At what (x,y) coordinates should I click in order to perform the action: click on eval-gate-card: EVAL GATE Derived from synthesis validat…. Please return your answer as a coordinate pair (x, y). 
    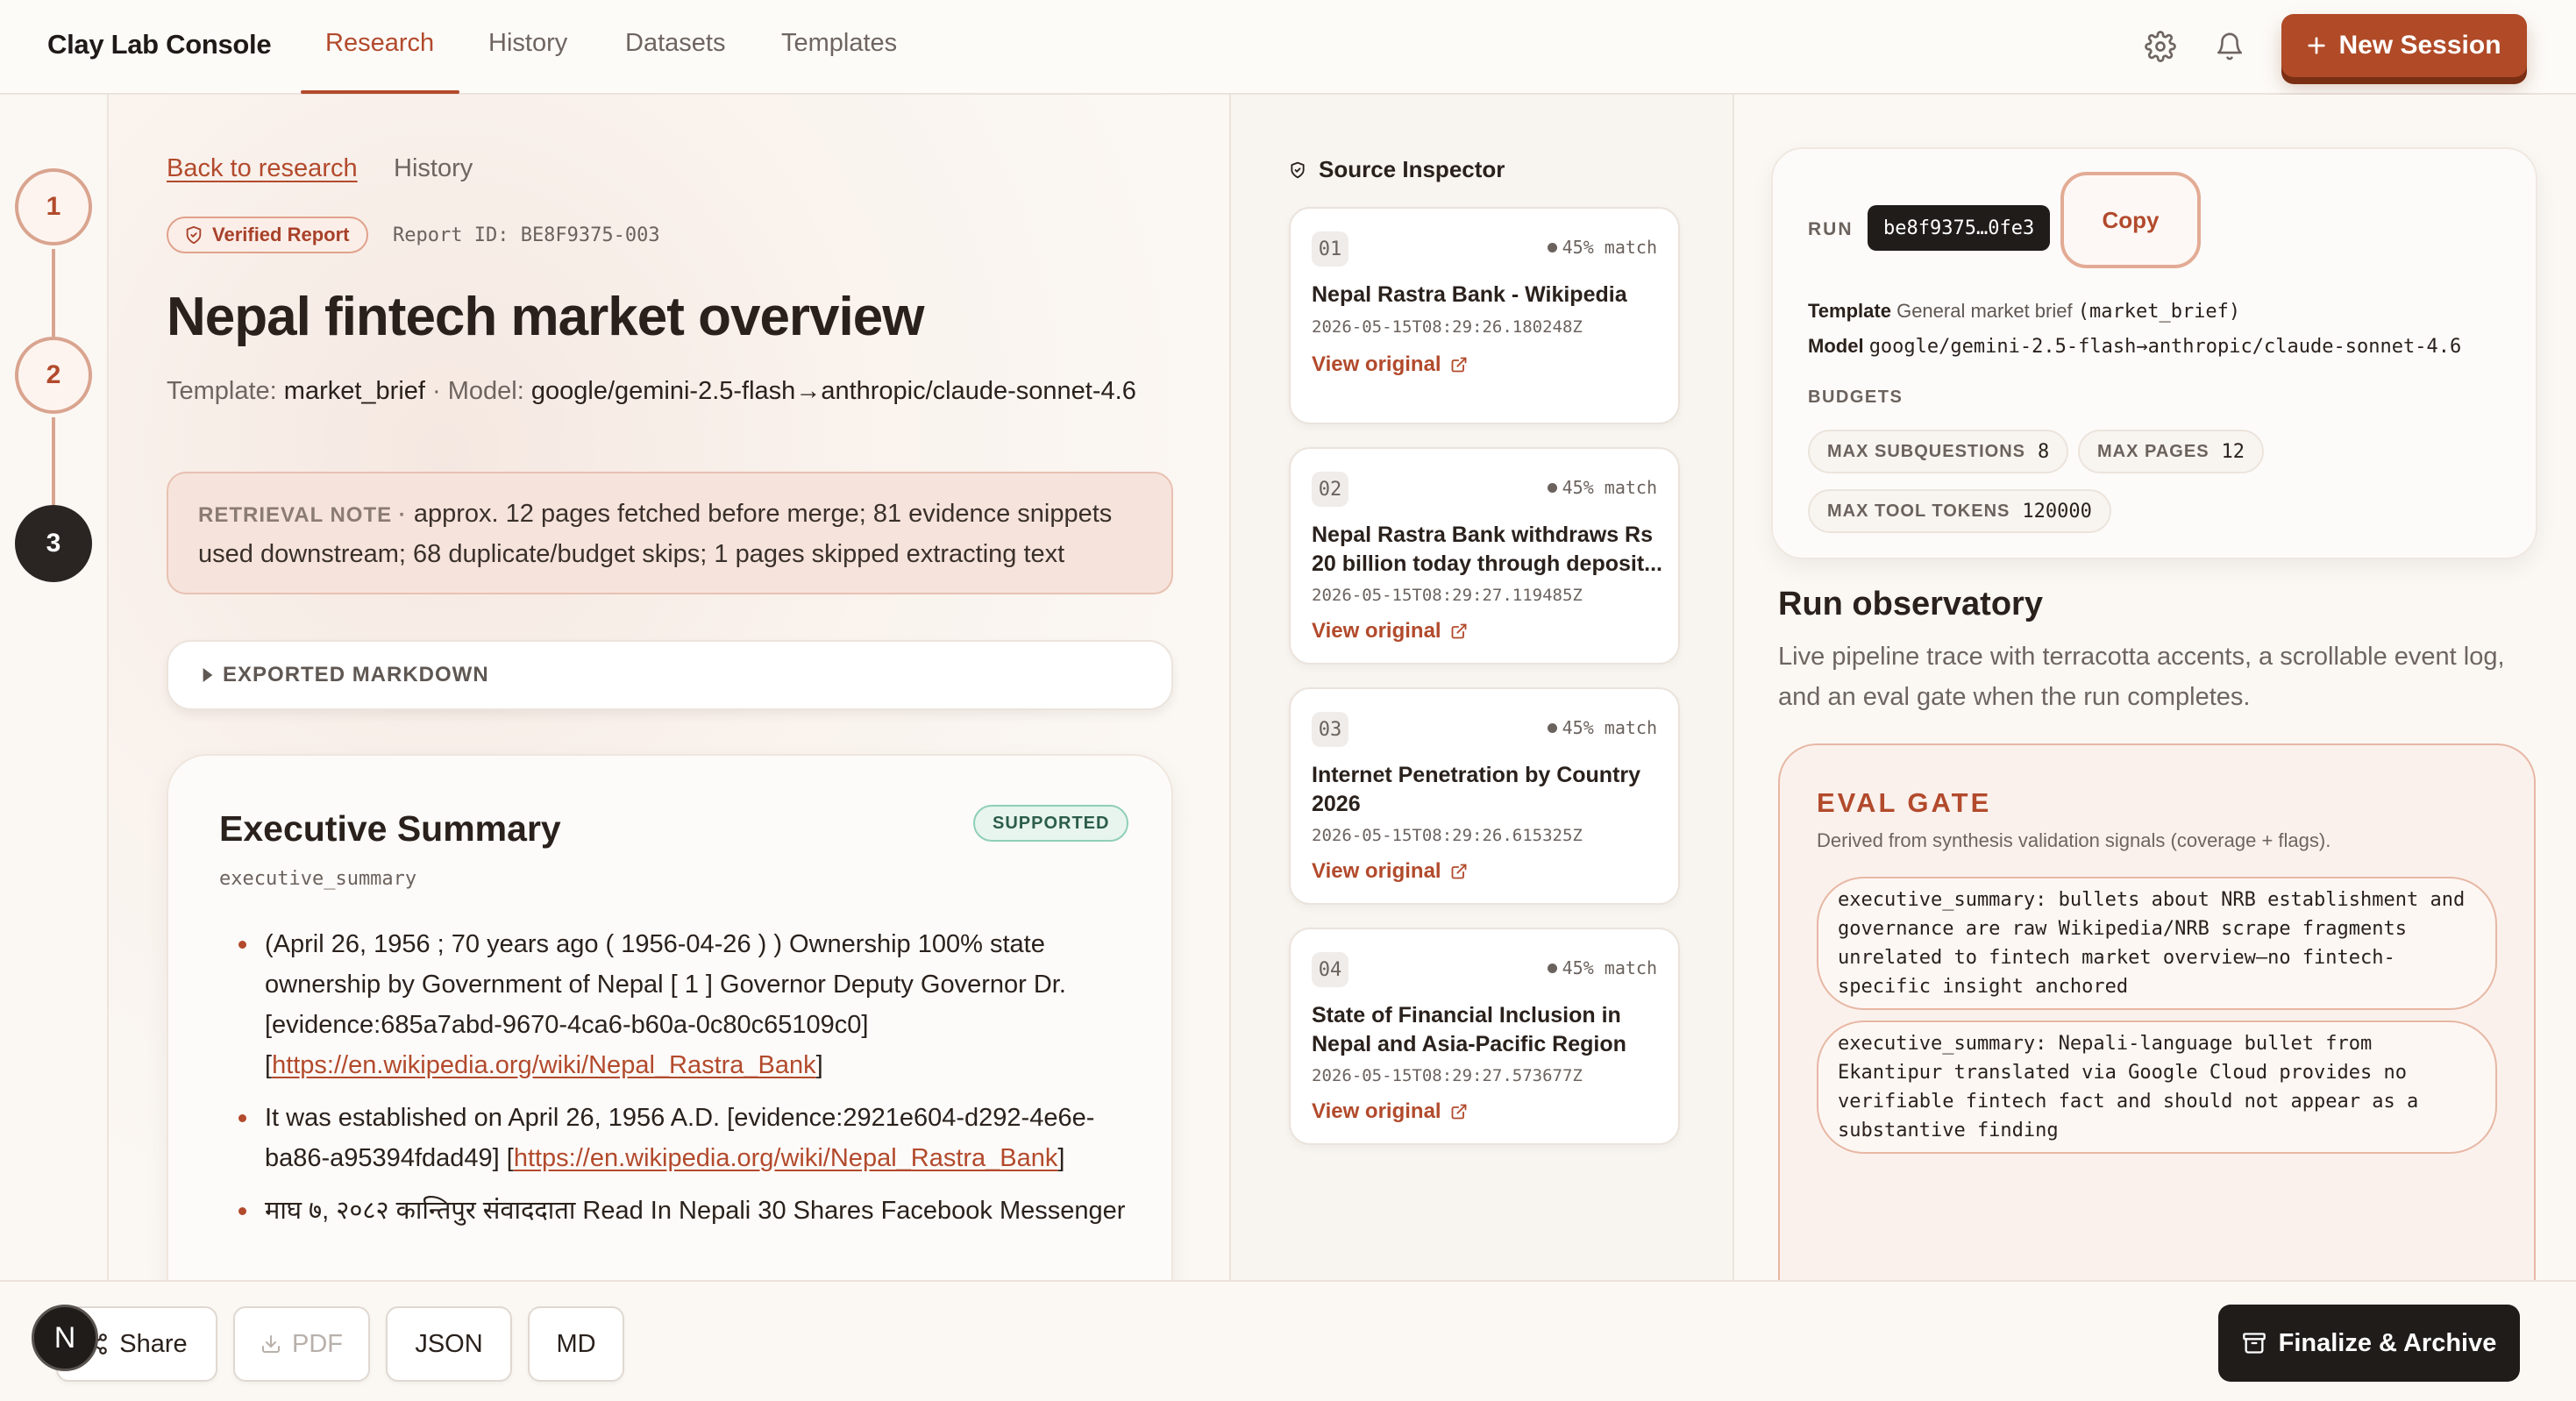
    Looking at the image, I should click on (2157, 1011).